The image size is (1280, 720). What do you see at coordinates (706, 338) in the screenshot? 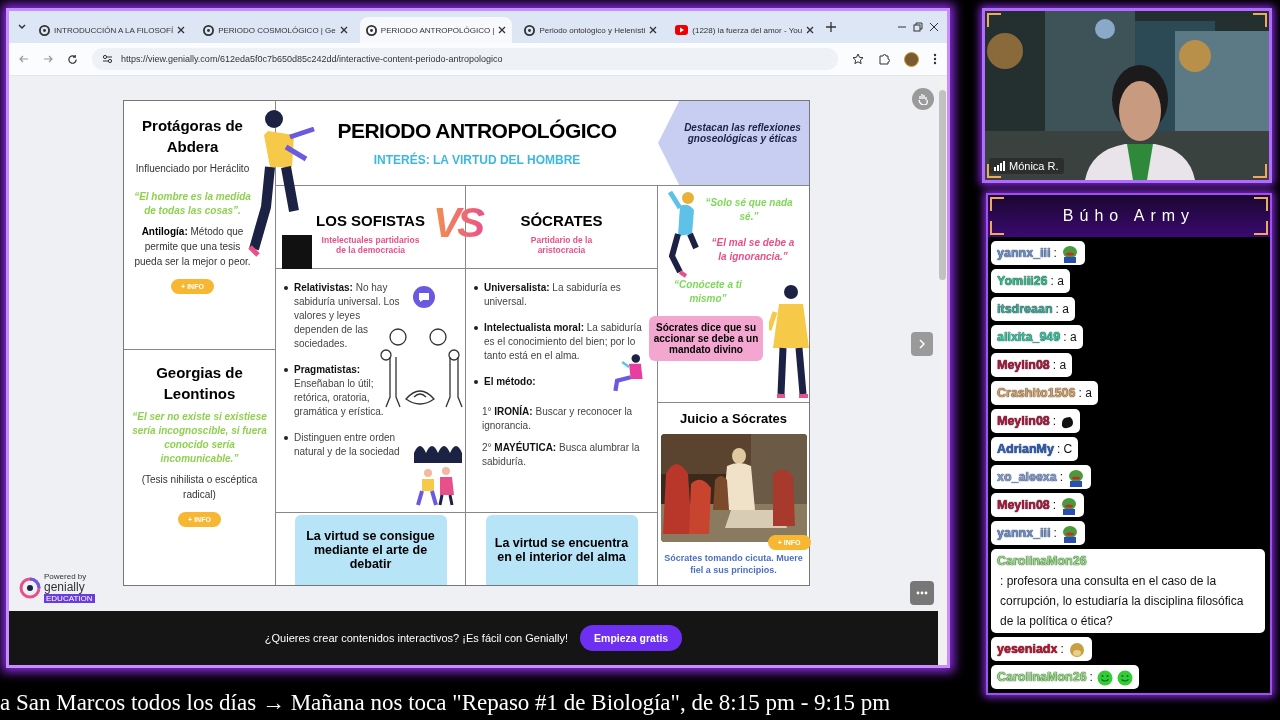
I see `callout-box: Sócrates dice que su accionar se debe a un mandato divino` at bounding box center [706, 338].